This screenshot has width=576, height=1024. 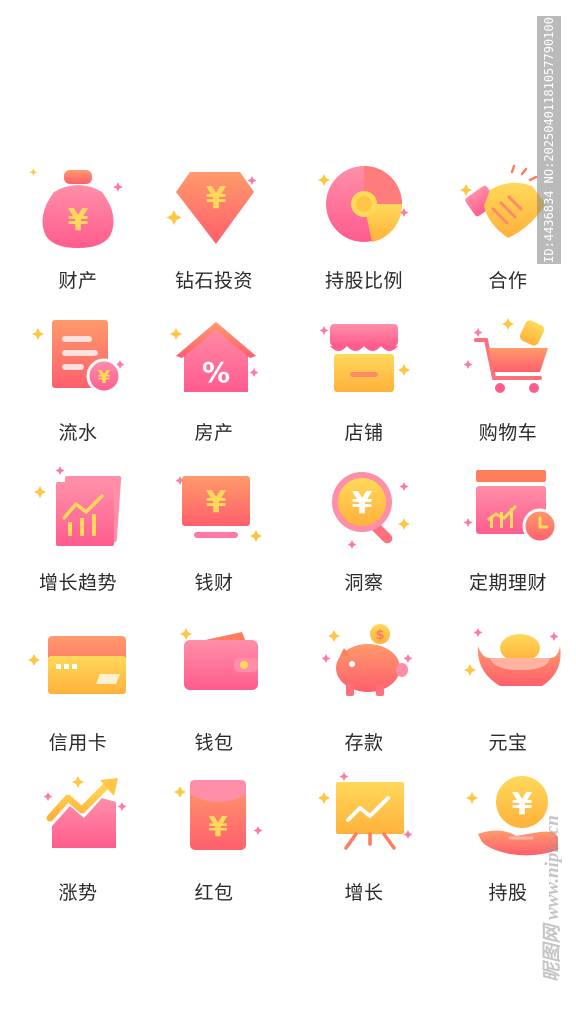 I want to click on icon-label: 定期理财, so click(x=507, y=583).